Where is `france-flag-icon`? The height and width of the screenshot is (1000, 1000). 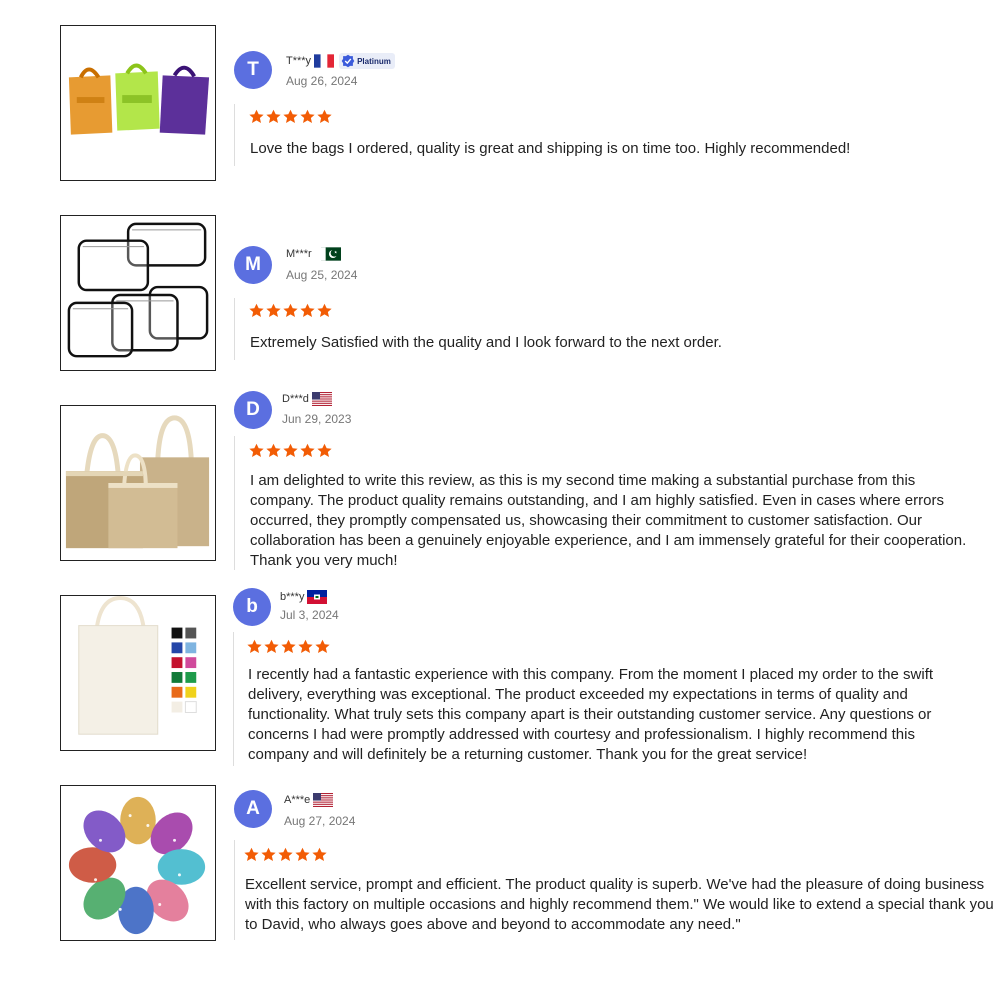 france-flag-icon is located at coordinates (324, 61).